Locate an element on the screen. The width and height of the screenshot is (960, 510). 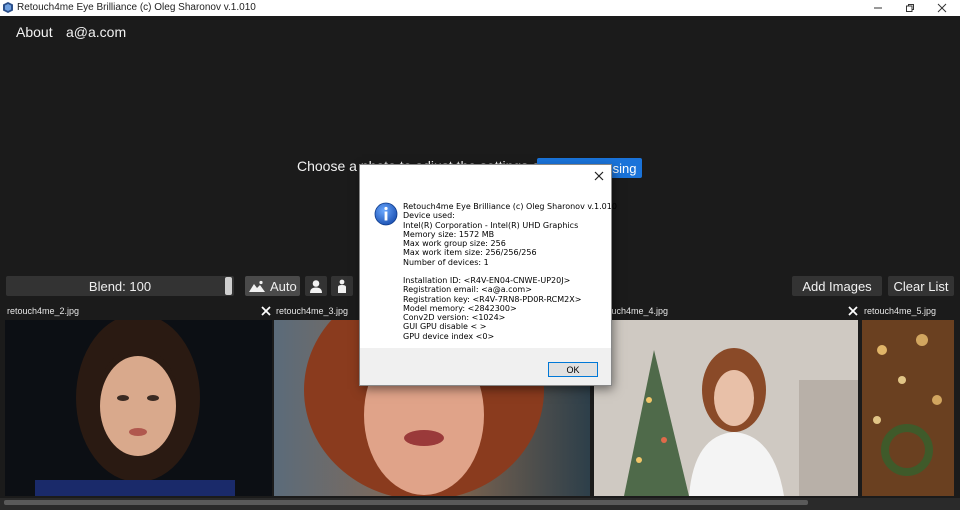
dialog-line: Registration key: <R4V-7RN8-PD0R-RCM2X> is located at coordinates (492, 299).